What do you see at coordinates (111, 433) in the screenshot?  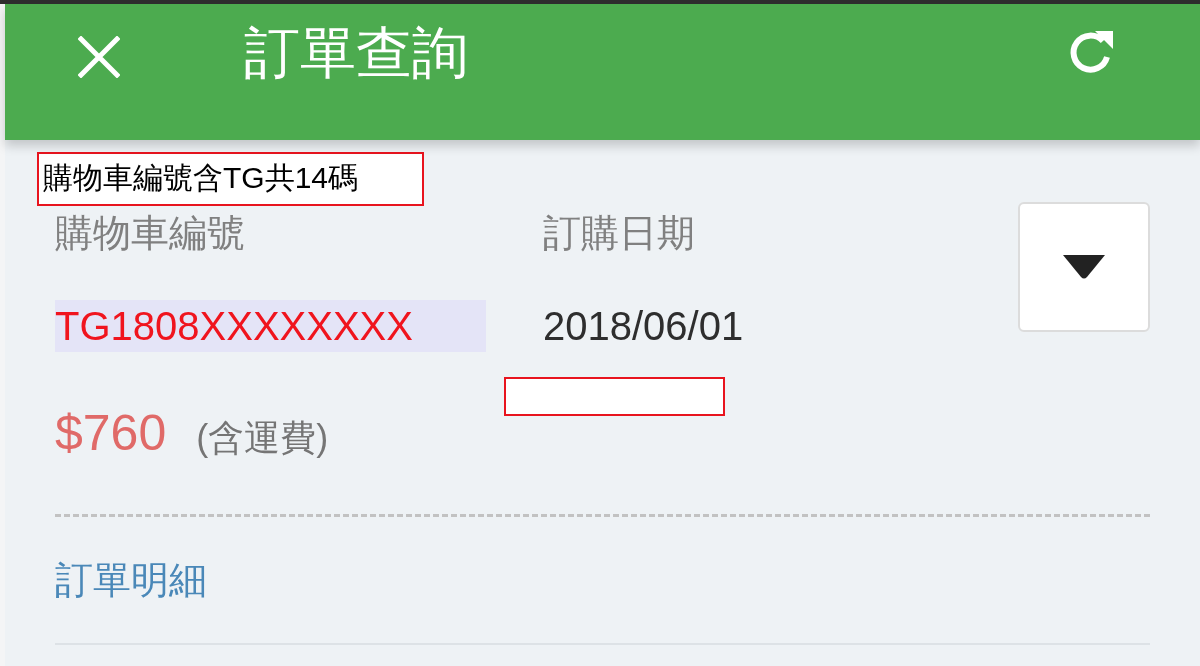 I see `order-total: $760` at bounding box center [111, 433].